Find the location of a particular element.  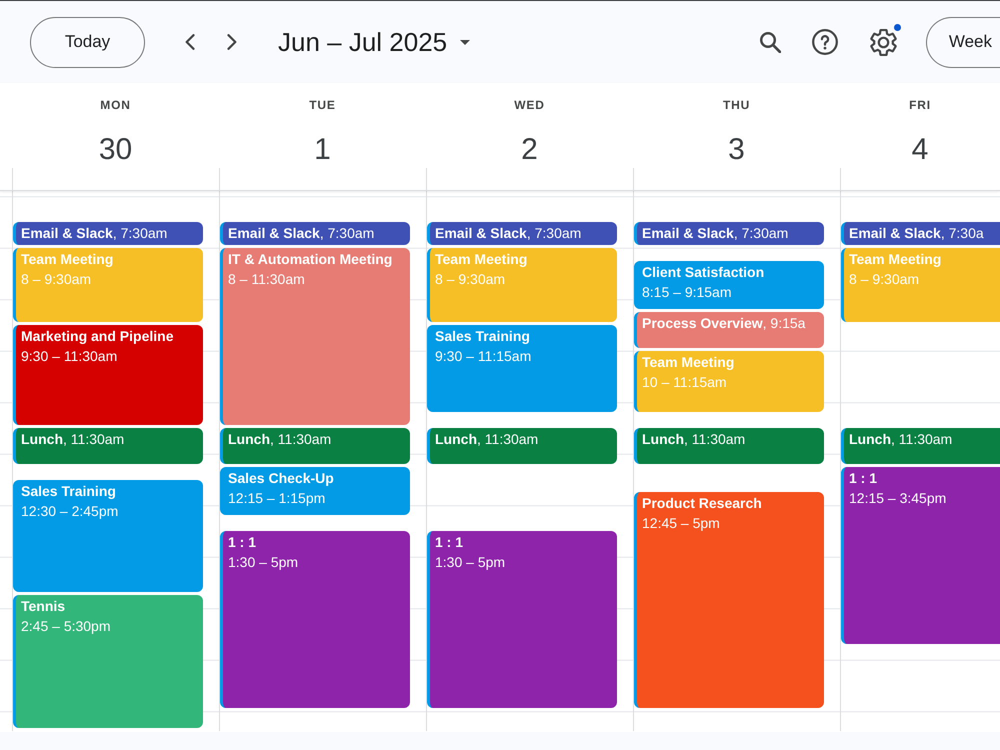

event-time: 8:15 – 9:15am is located at coordinates (687, 292).